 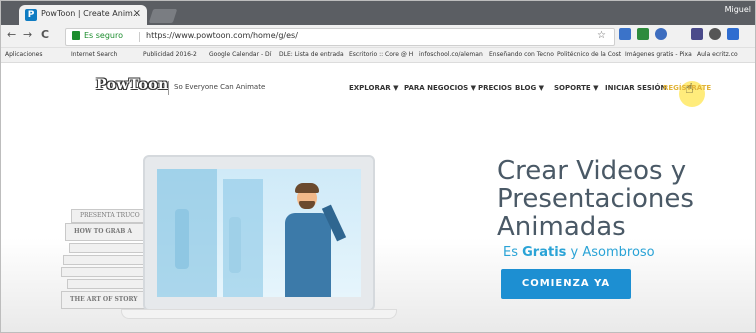 I want to click on nav-explore: EXPLORAR ▼, so click(x=374, y=88).